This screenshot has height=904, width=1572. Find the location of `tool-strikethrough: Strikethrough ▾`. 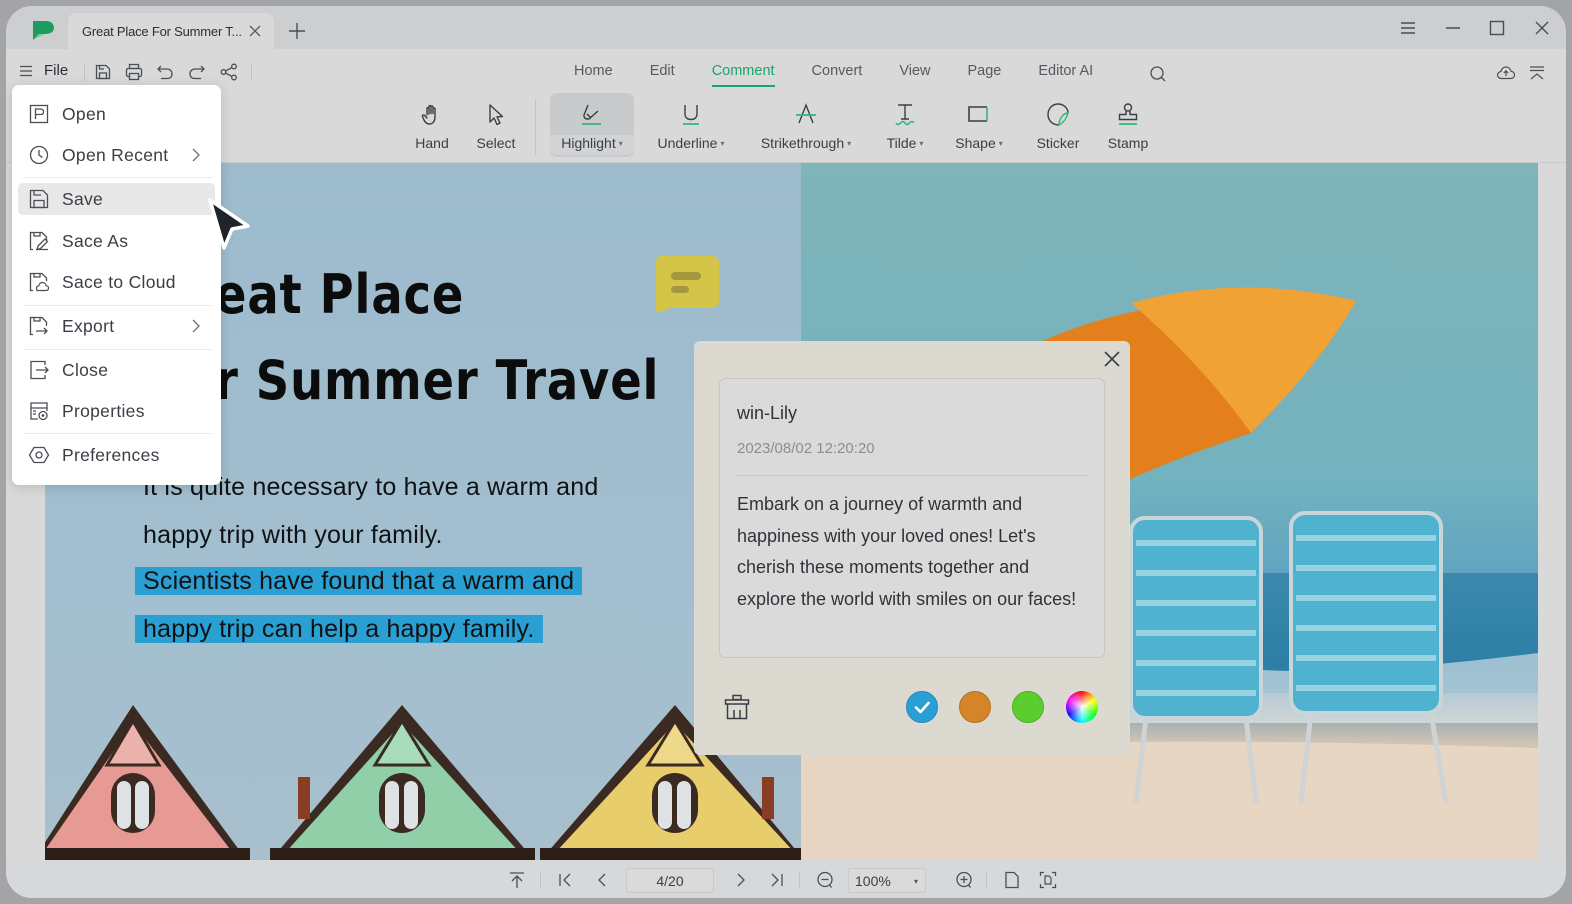

tool-strikethrough: Strikethrough ▾ is located at coordinates (806, 125).